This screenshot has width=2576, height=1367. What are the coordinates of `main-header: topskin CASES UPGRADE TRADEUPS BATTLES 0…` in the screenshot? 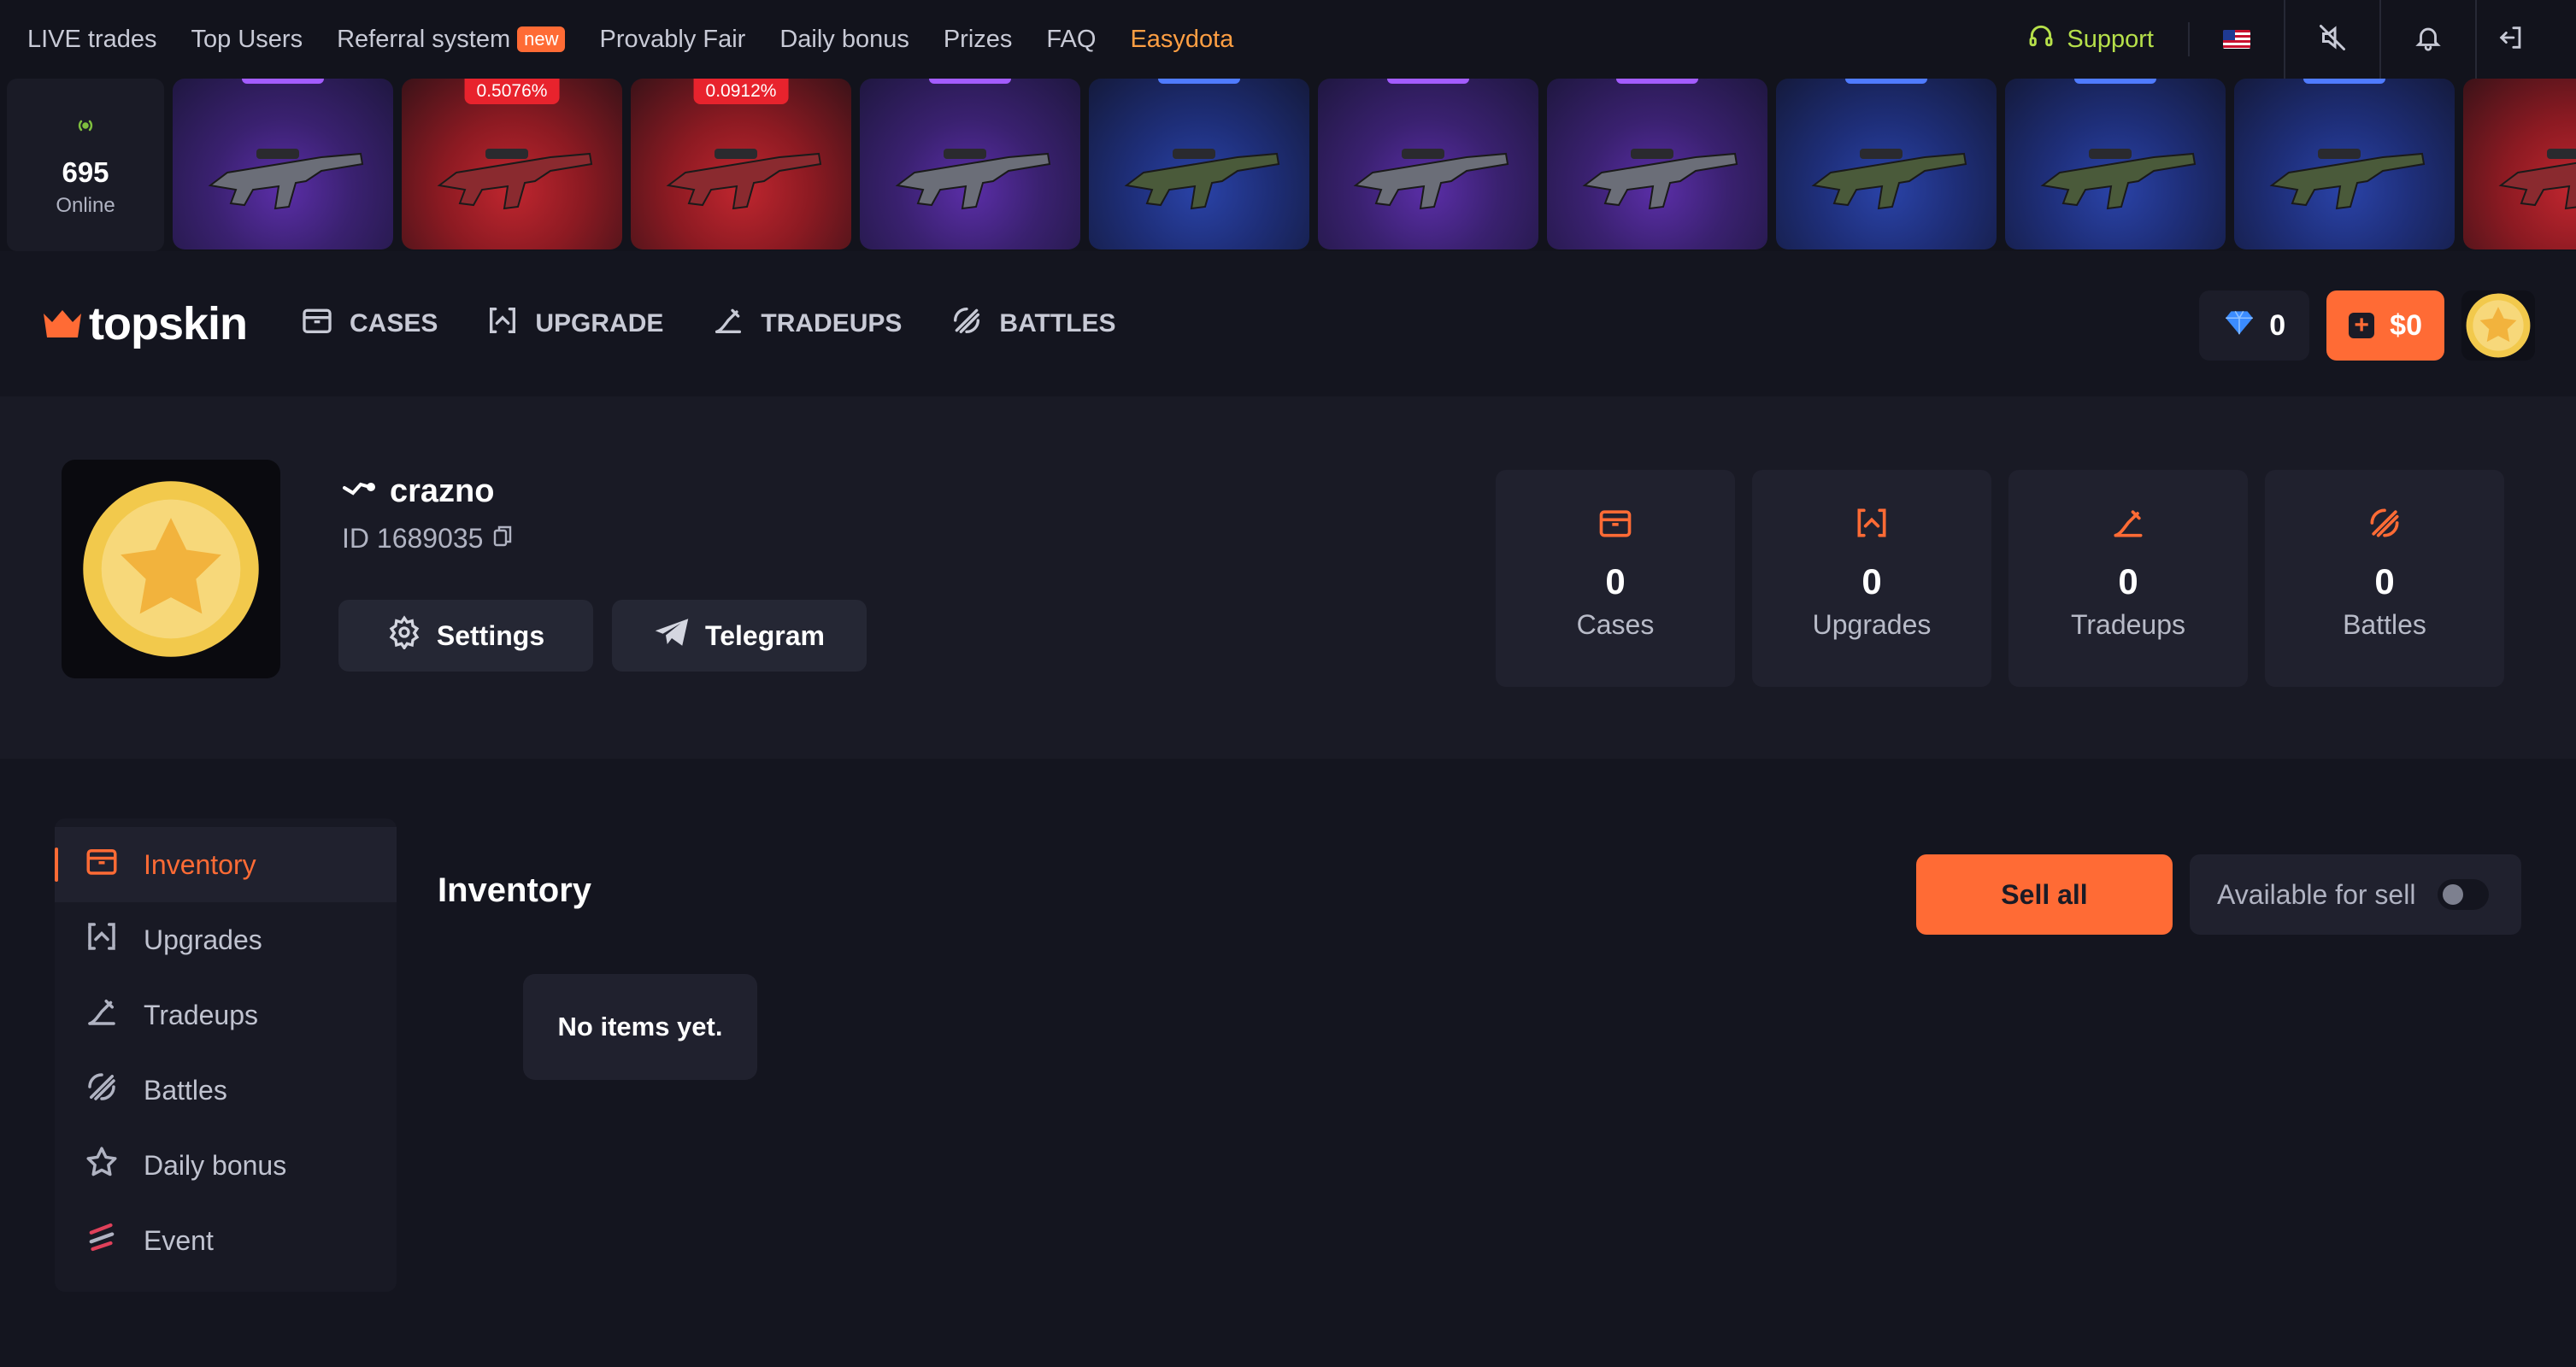 It's located at (1288, 323).